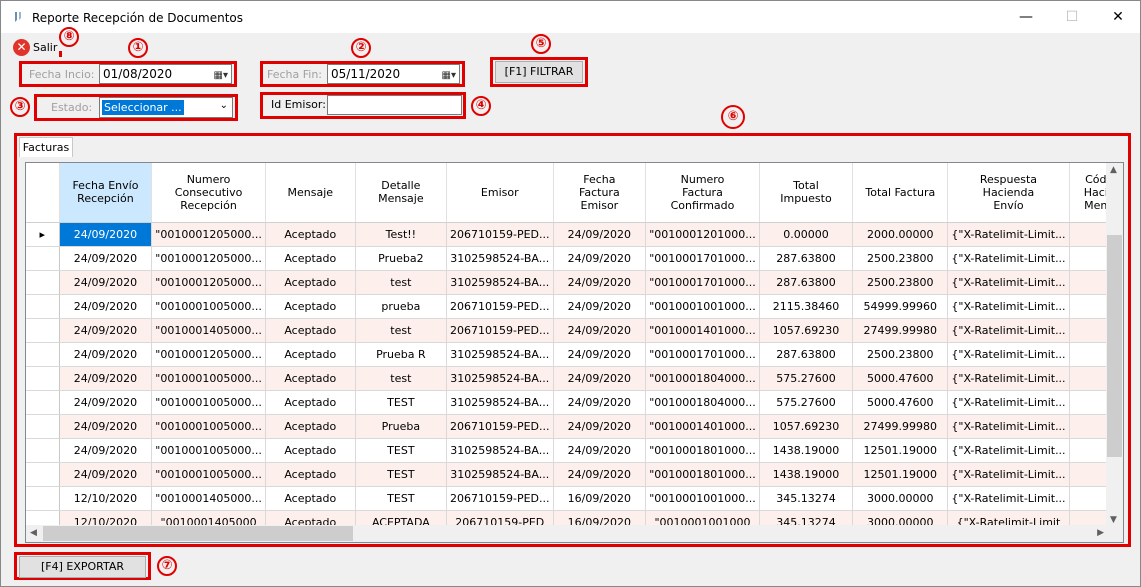  What do you see at coordinates (401, 498) in the screenshot?
I see `table-cell: TEST` at bounding box center [401, 498].